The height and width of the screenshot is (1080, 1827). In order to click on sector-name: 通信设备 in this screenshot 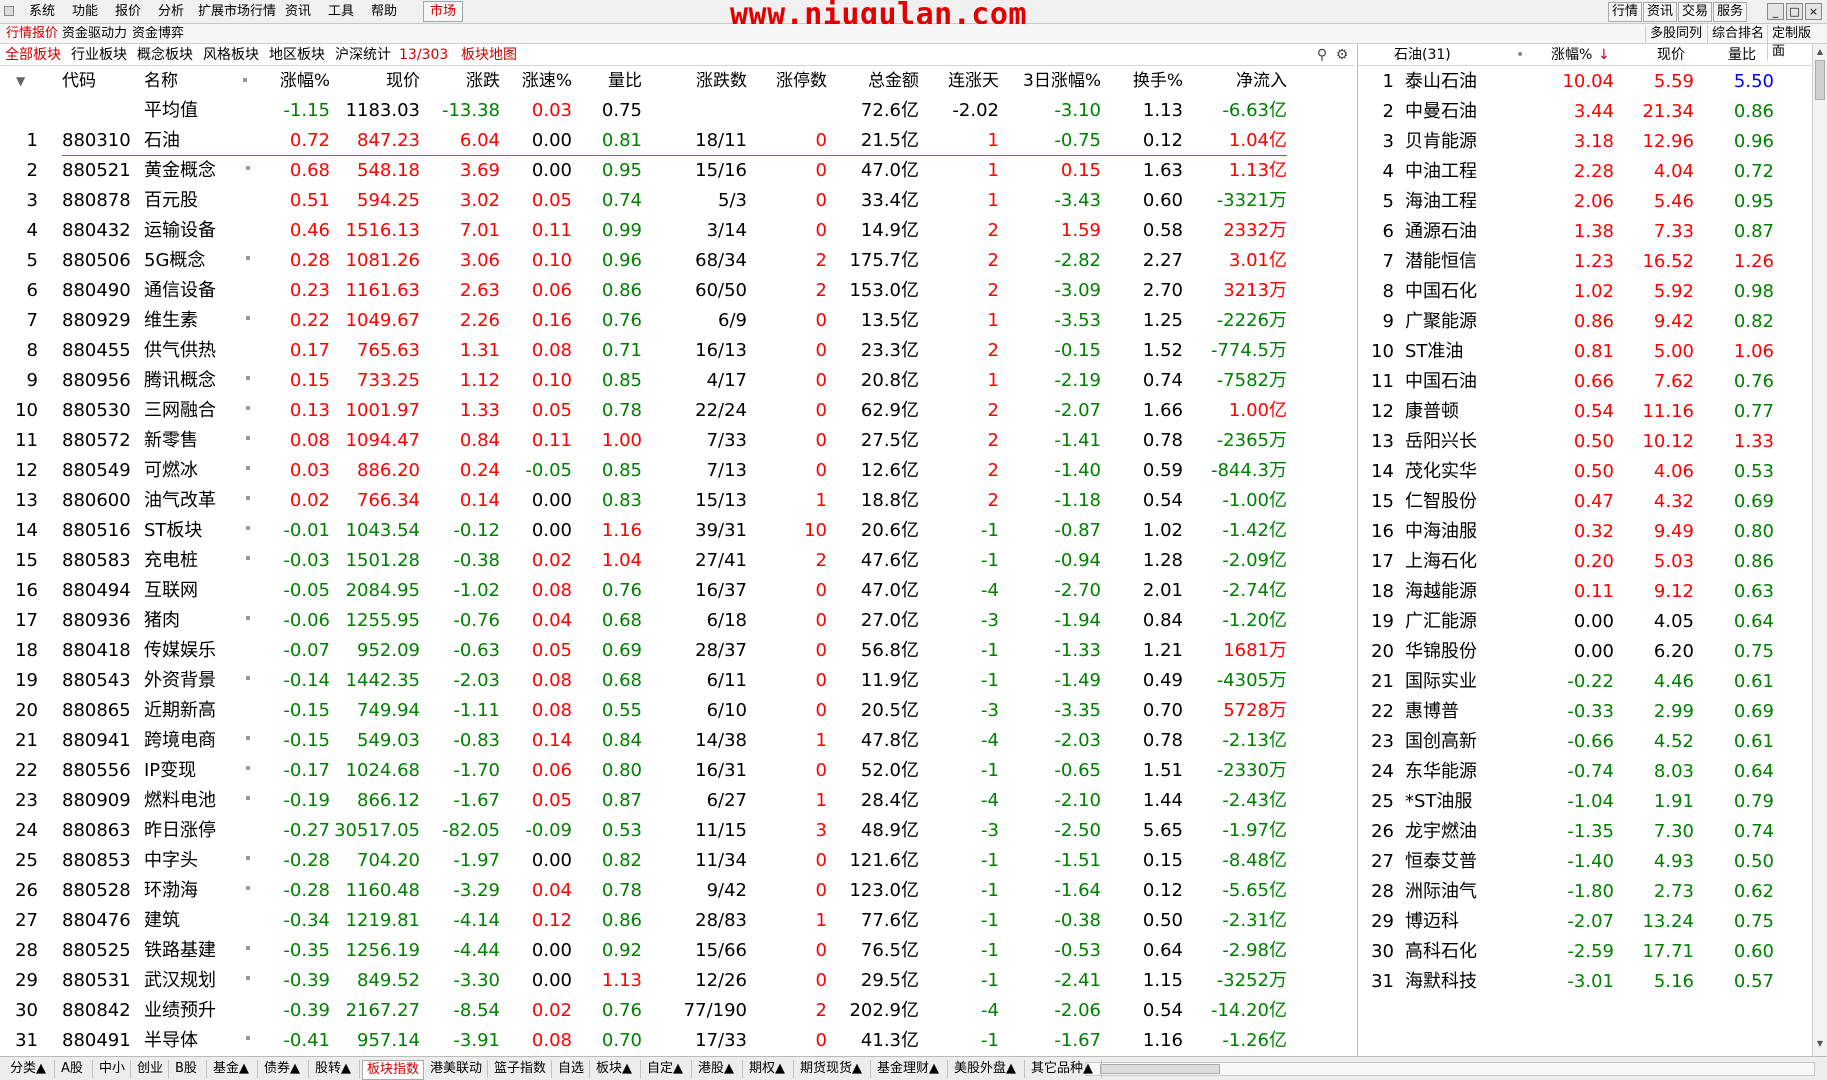, I will do `click(180, 291)`.